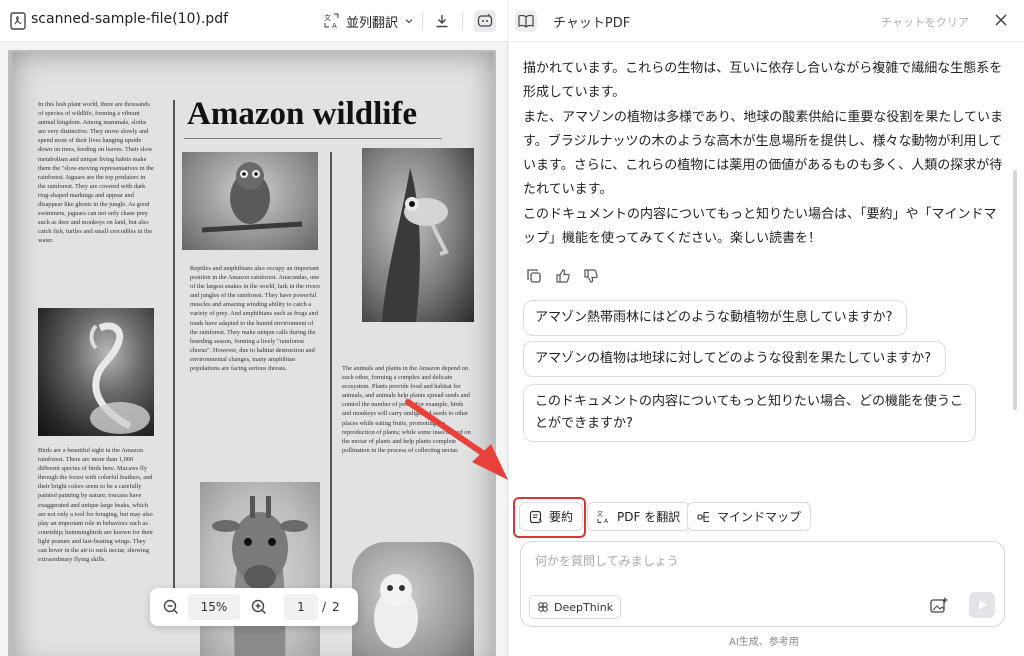  I want to click on suggested-question: アマゾンの植物は地球に対してどのような役割を果たしていますか?, so click(734, 359).